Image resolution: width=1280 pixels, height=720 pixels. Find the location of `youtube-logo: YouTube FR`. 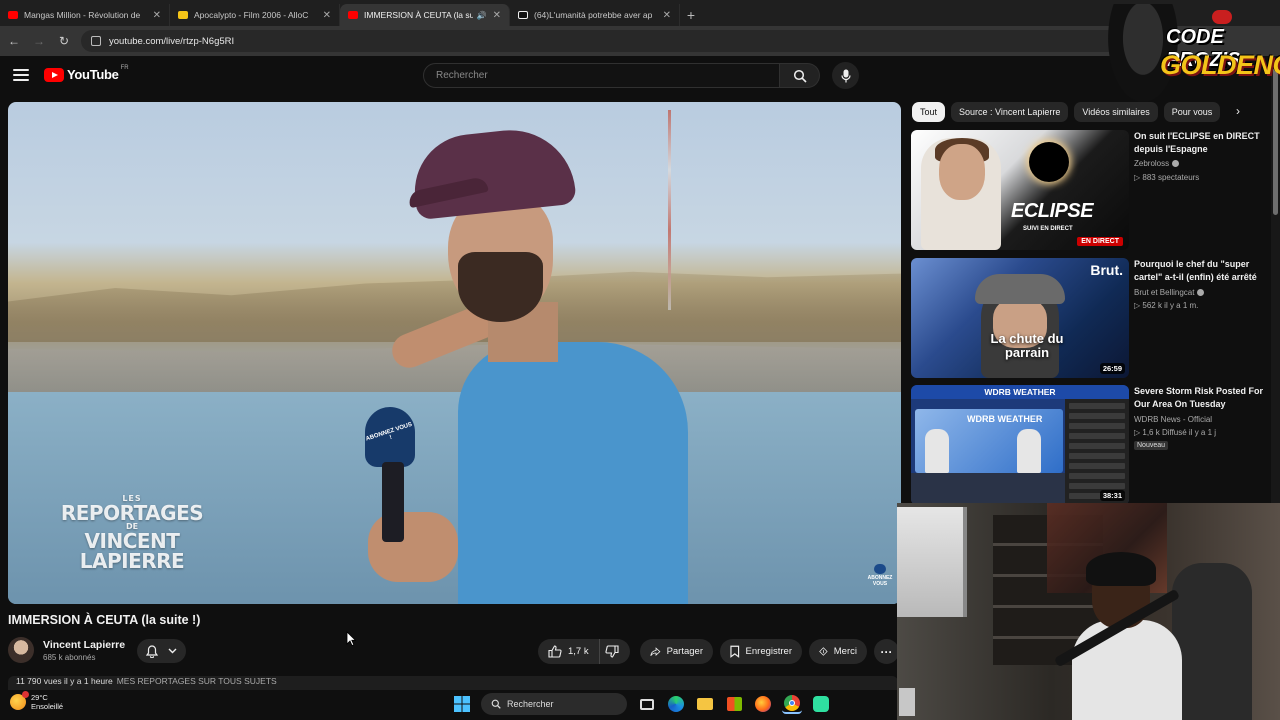

youtube-logo: YouTube FR is located at coordinates (86, 73).